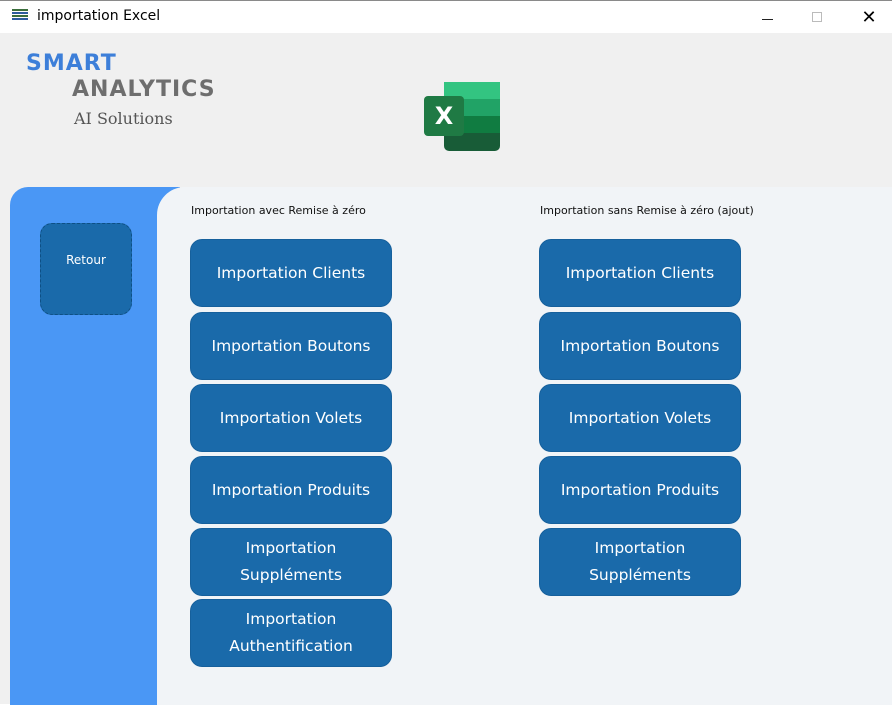 The image size is (892, 705). I want to click on window-title: importation Excel, so click(99, 16).